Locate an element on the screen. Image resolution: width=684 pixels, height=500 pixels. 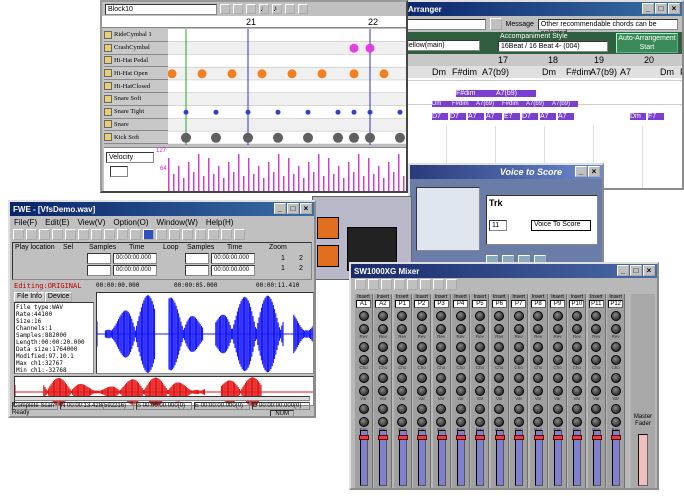
chord-cell: F#dim is located at coordinates (578, 72).